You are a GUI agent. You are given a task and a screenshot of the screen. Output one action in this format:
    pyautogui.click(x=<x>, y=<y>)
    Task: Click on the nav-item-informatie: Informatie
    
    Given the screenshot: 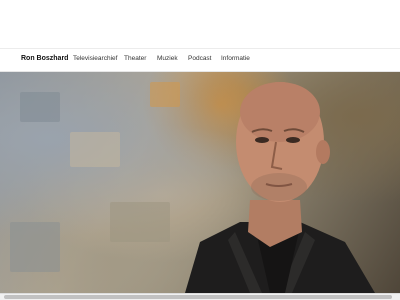 What is the action you would take?
    pyautogui.click(x=235, y=58)
    